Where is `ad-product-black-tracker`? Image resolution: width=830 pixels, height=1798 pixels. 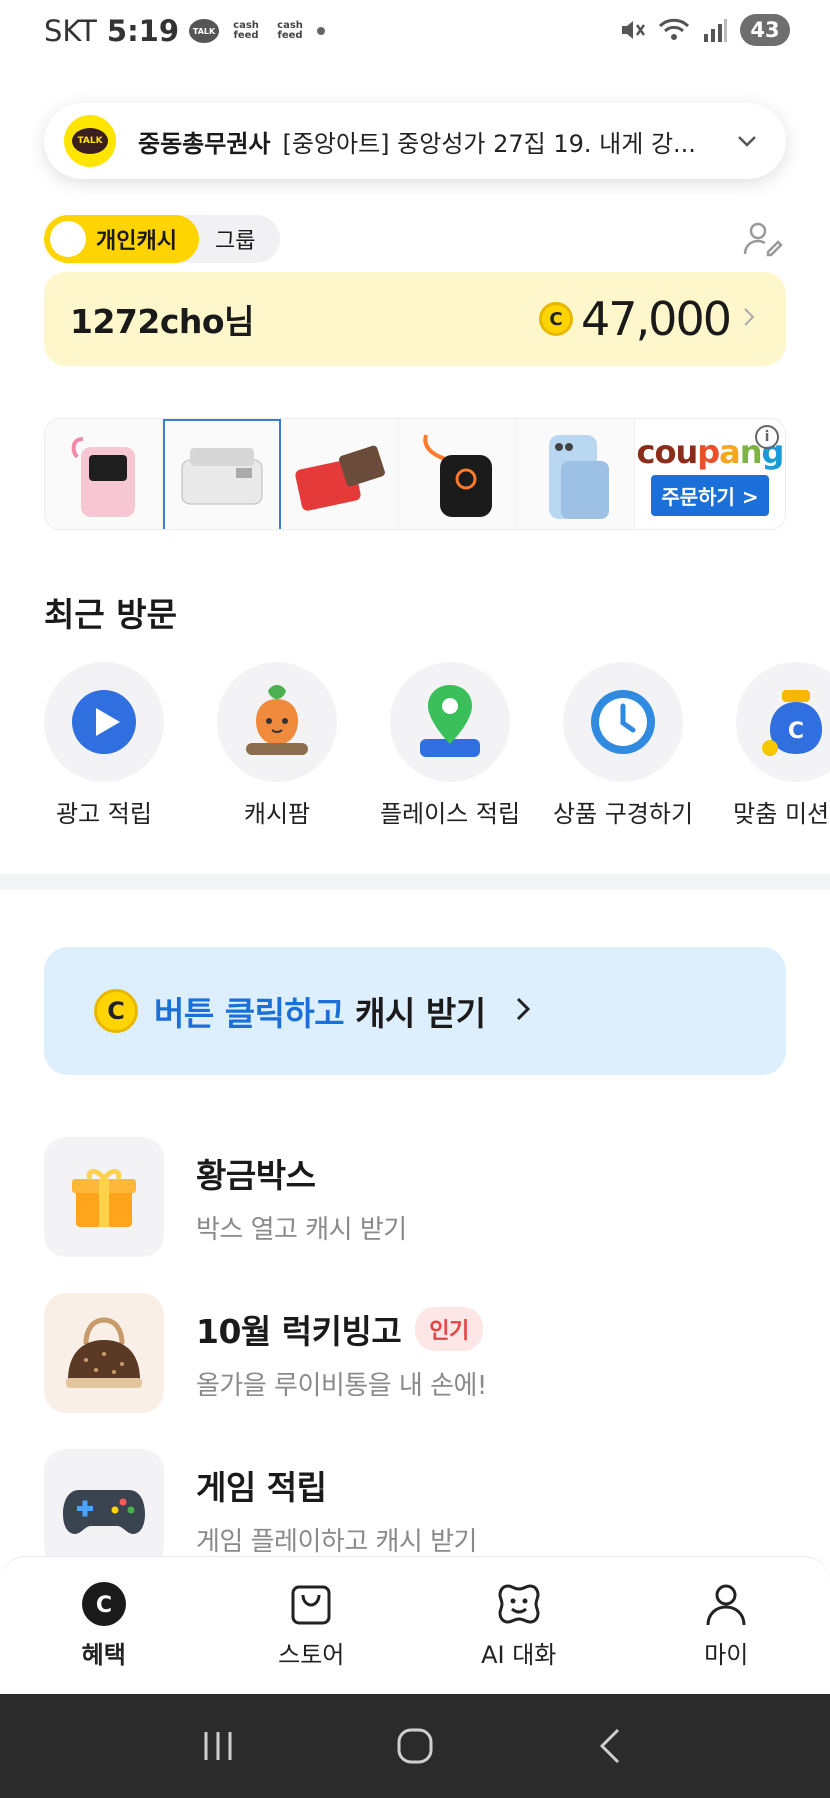 ad-product-black-tracker is located at coordinates (458, 474).